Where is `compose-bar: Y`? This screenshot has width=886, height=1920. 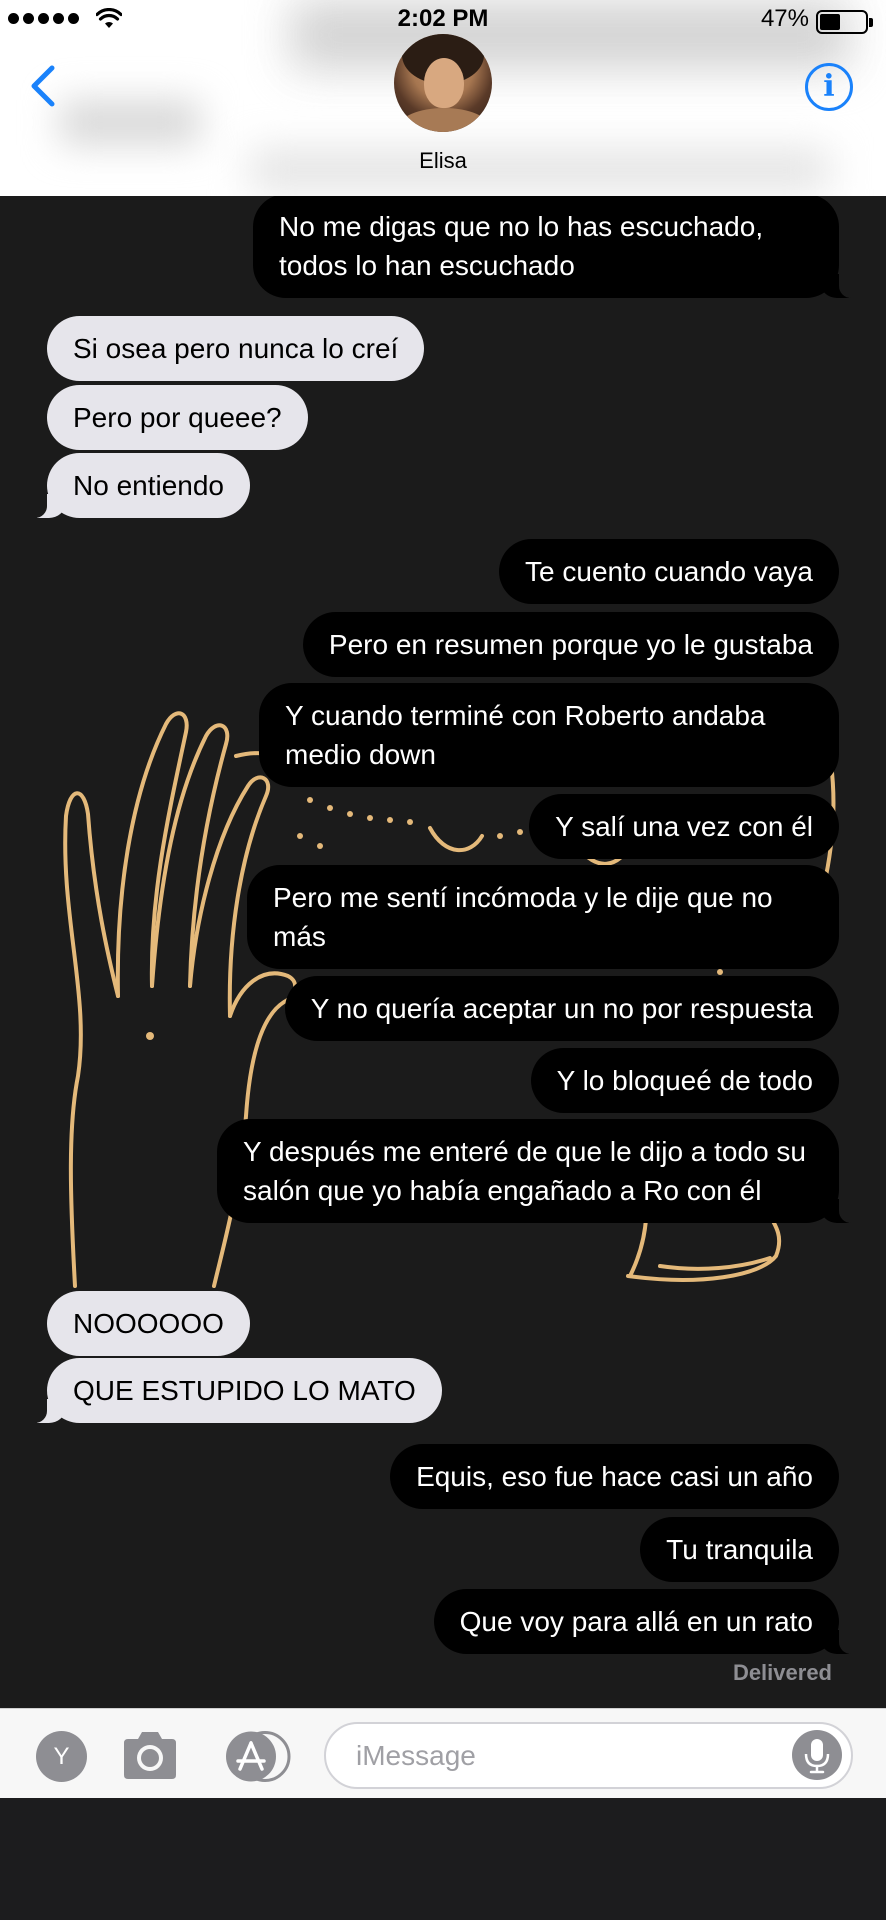 compose-bar: Y is located at coordinates (443, 1753).